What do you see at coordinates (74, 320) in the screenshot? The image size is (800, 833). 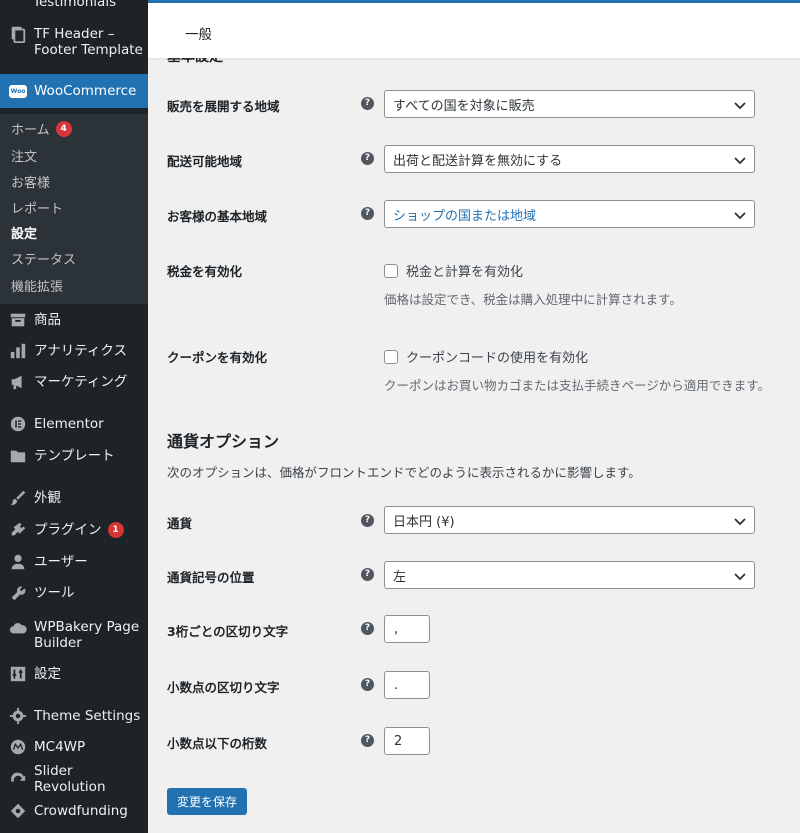 I see `sidebar-item-products: 商品` at bounding box center [74, 320].